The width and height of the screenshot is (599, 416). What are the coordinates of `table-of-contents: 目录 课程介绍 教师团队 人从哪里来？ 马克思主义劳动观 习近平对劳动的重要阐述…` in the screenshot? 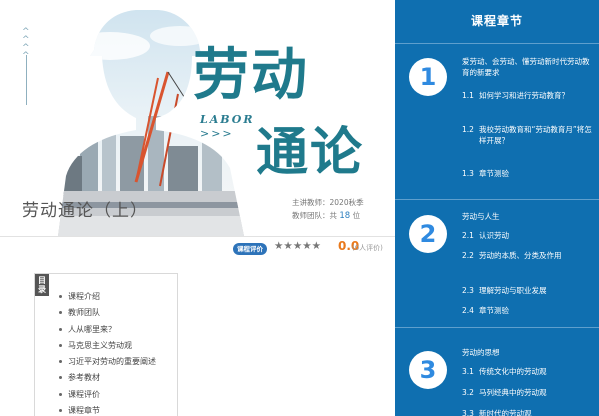 It's located at (106, 344).